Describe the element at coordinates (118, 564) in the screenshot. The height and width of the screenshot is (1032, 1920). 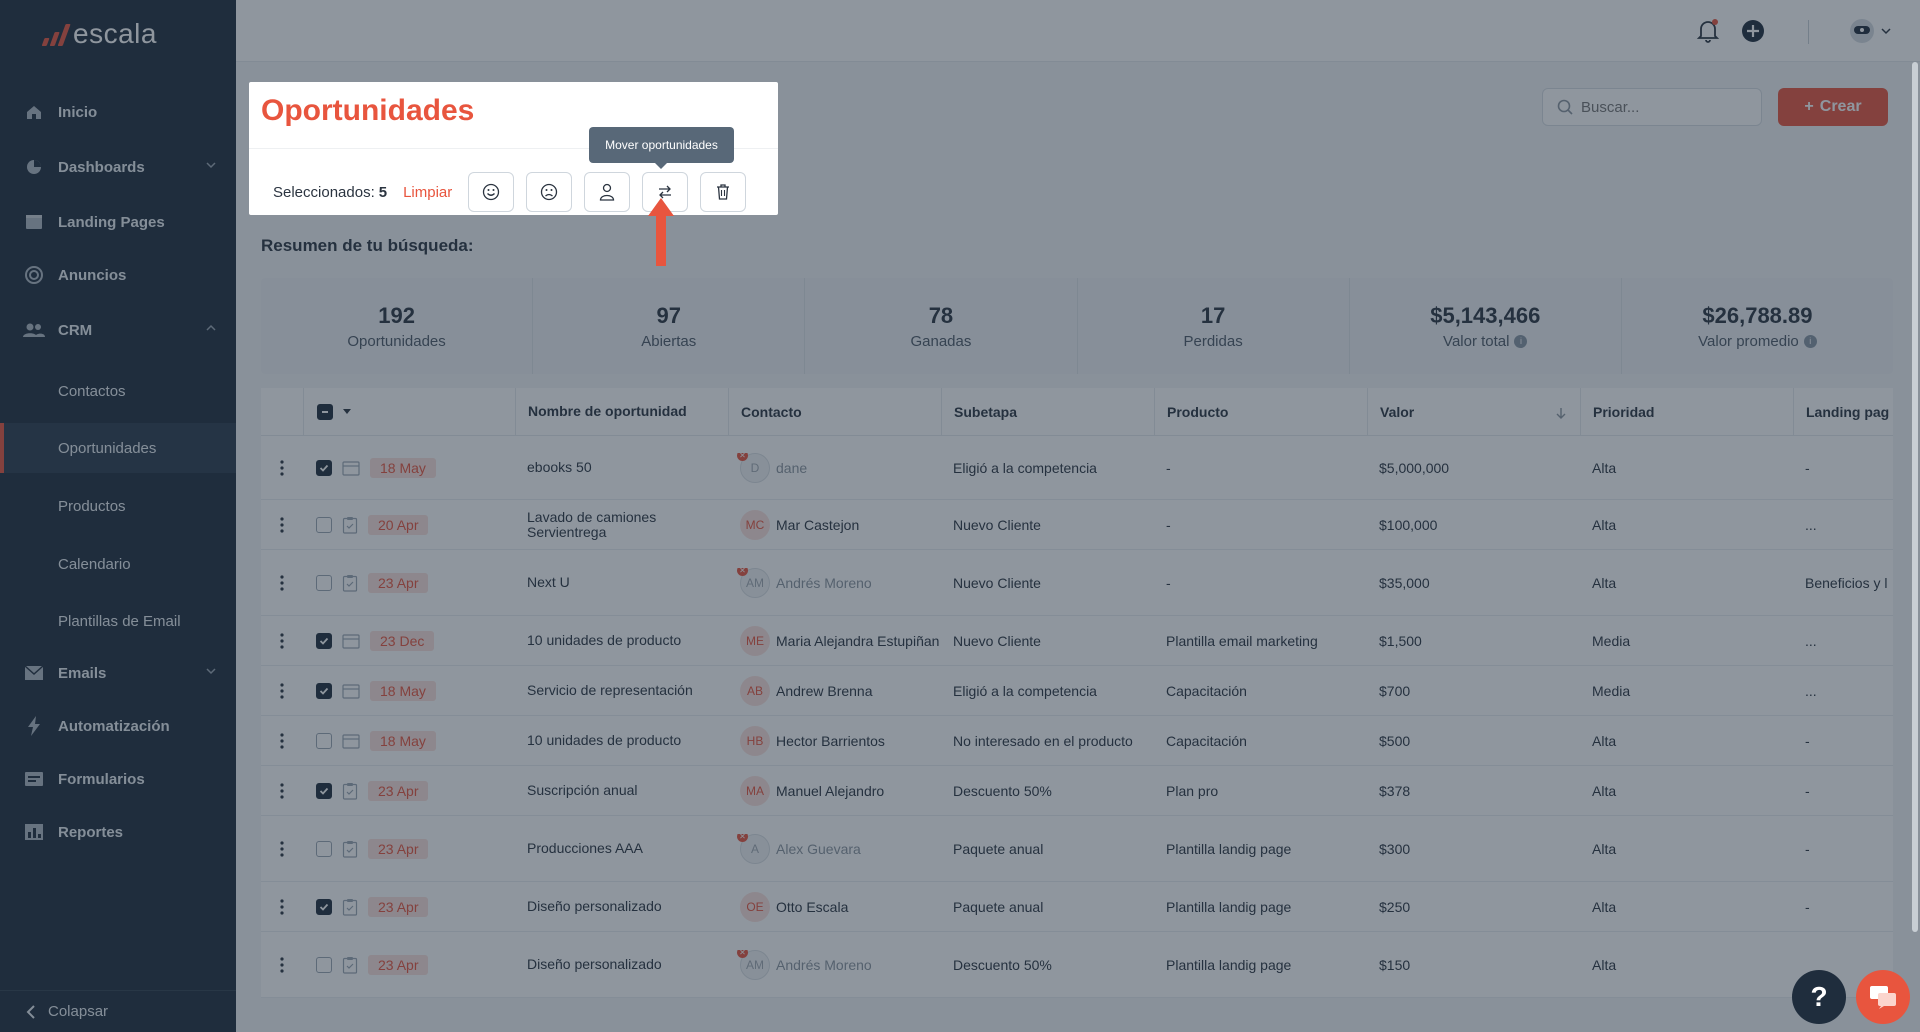
I see `sidebar-subitem-calendario: Calendario` at that location.